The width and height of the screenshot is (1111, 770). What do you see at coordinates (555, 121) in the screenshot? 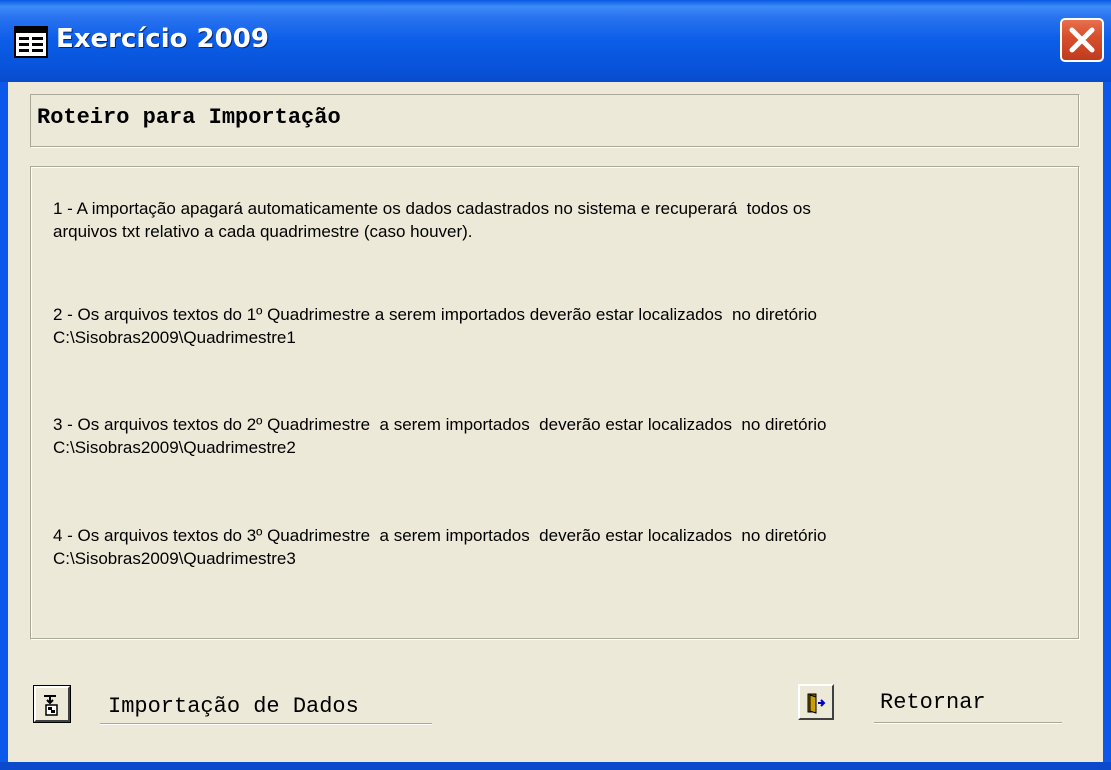
I see `heading-panel: Roteiro para Importação` at bounding box center [555, 121].